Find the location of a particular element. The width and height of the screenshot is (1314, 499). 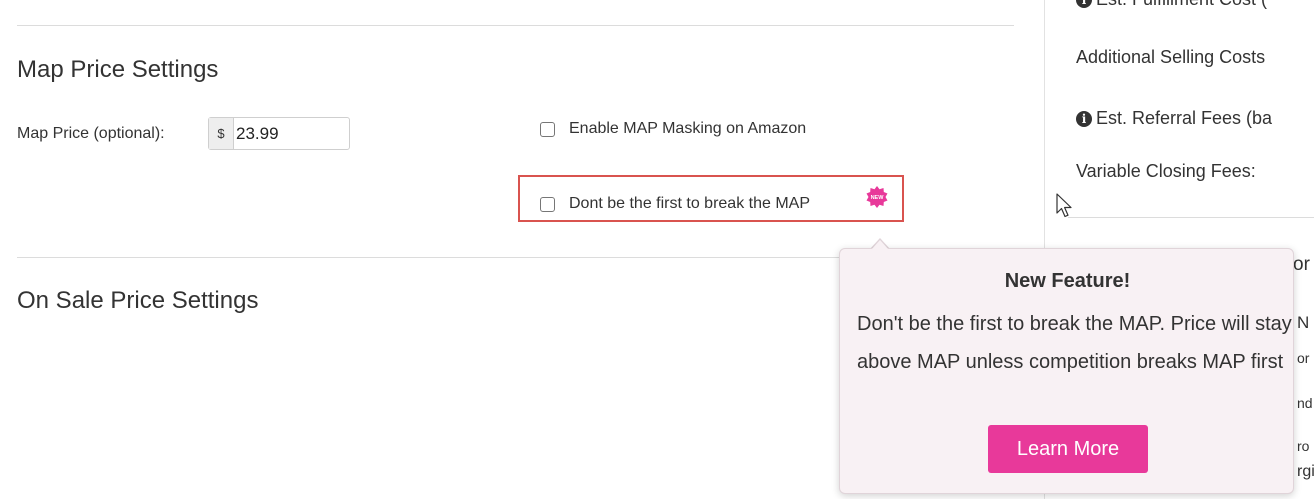

middle-divider is located at coordinates (428, 257).